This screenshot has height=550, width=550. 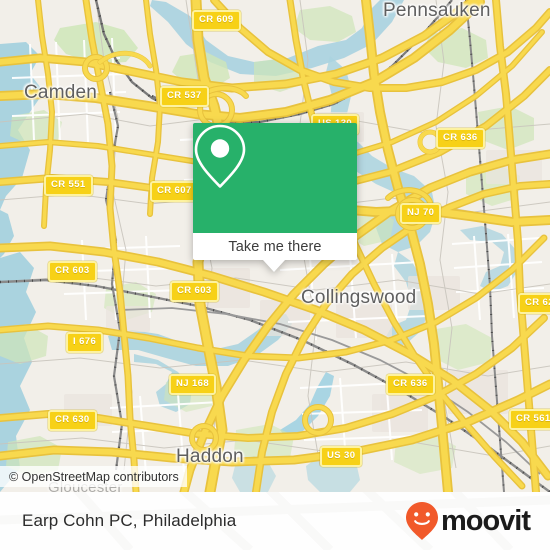 I want to click on take-me-there-label: Take me there, so click(x=275, y=246).